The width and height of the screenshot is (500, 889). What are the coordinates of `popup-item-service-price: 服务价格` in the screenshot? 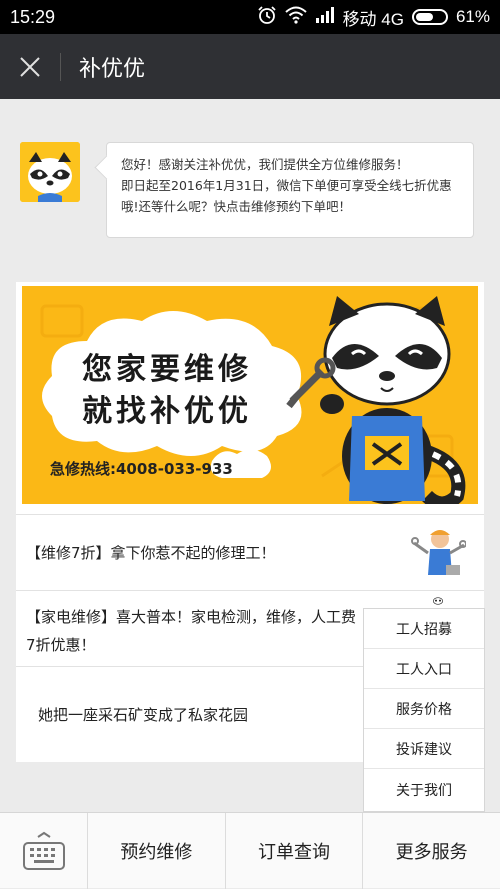 It's located at (424, 709).